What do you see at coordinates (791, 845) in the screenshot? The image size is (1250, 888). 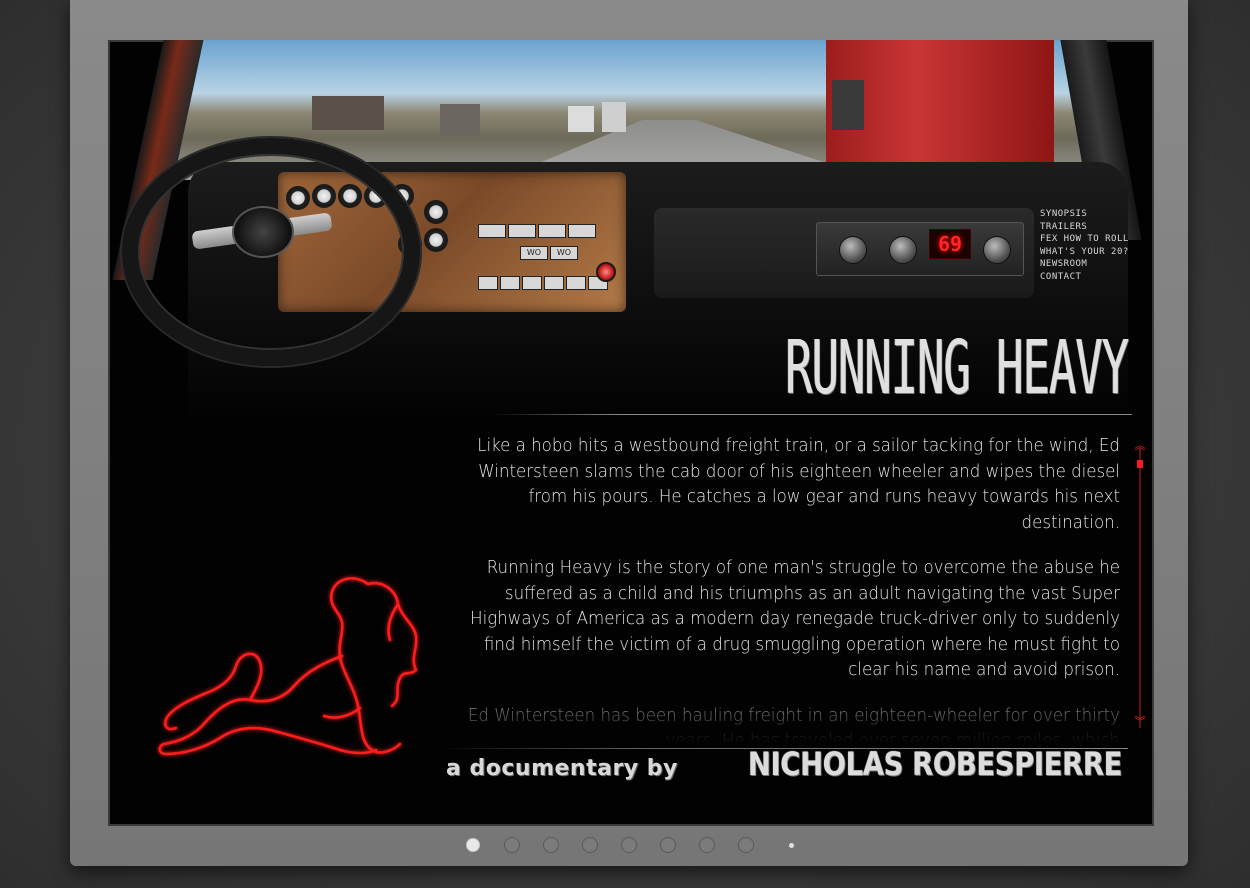 I see `pagination-indicator` at bounding box center [791, 845].